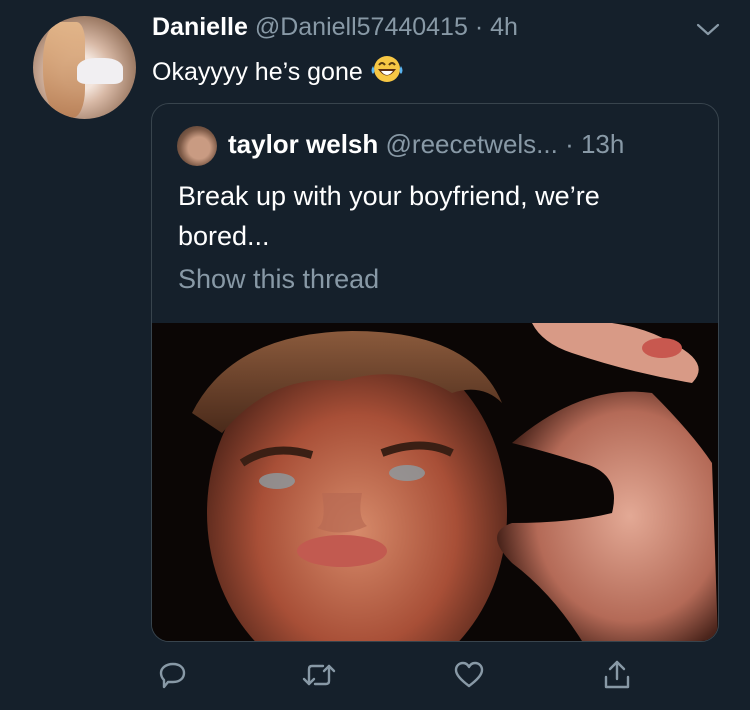  Describe the element at coordinates (319, 675) in the screenshot. I see `retweet-icon` at that location.